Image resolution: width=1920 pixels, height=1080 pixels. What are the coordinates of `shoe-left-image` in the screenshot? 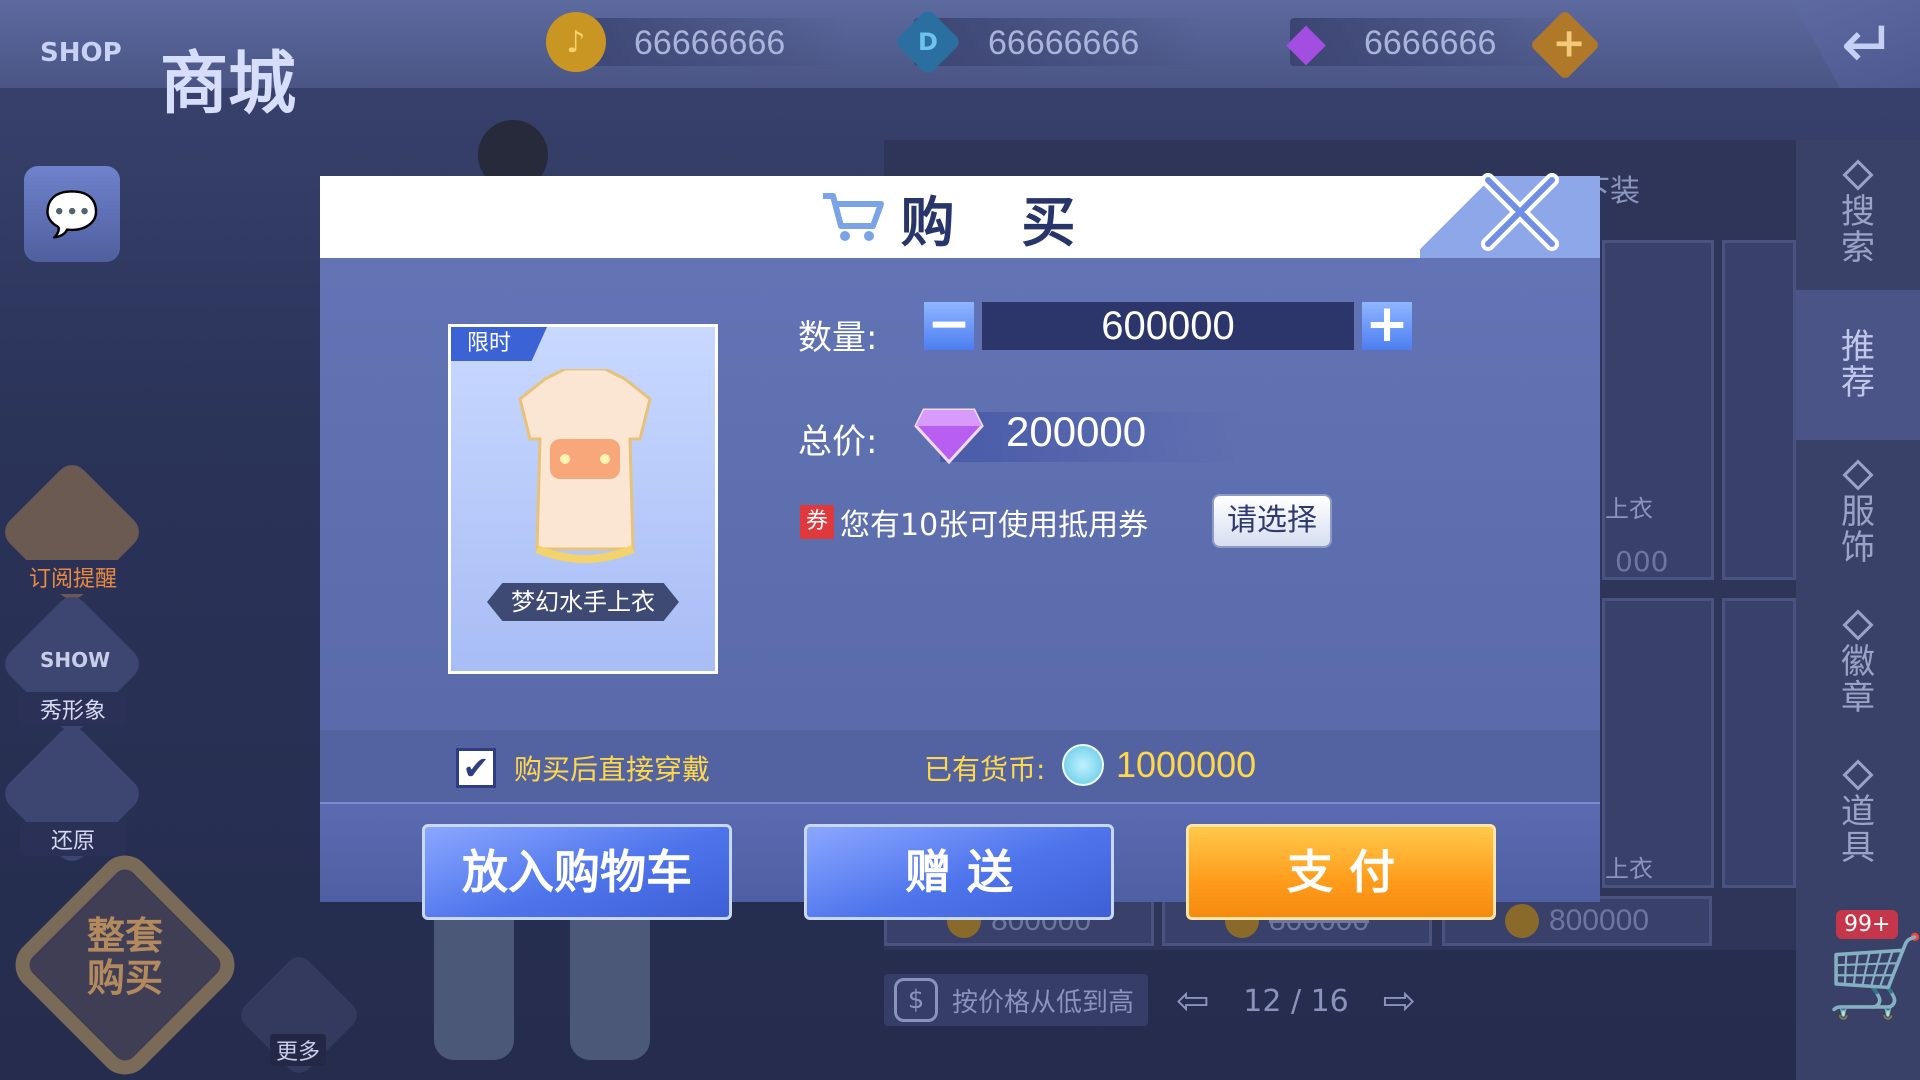 It's located at (474, 980).